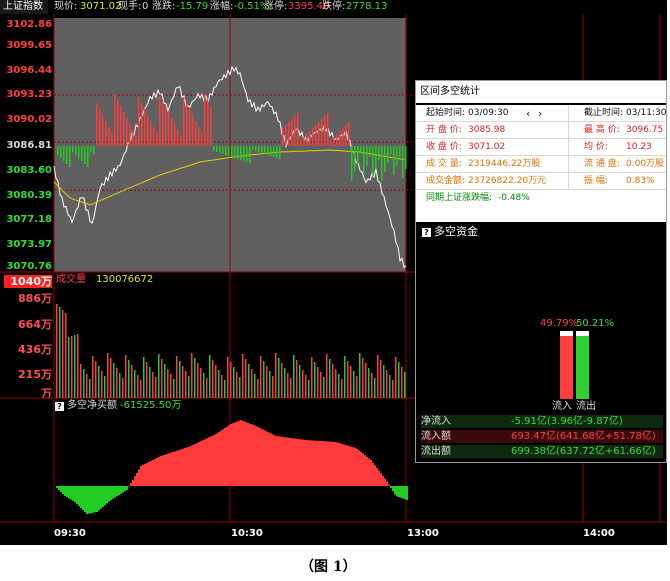 This screenshot has height=581, width=670. What do you see at coordinates (541, 130) in the screenshot?
I see `stats-row-open: 开 盘 价: 3085.98 最 高 价: 3096.75` at bounding box center [541, 130].